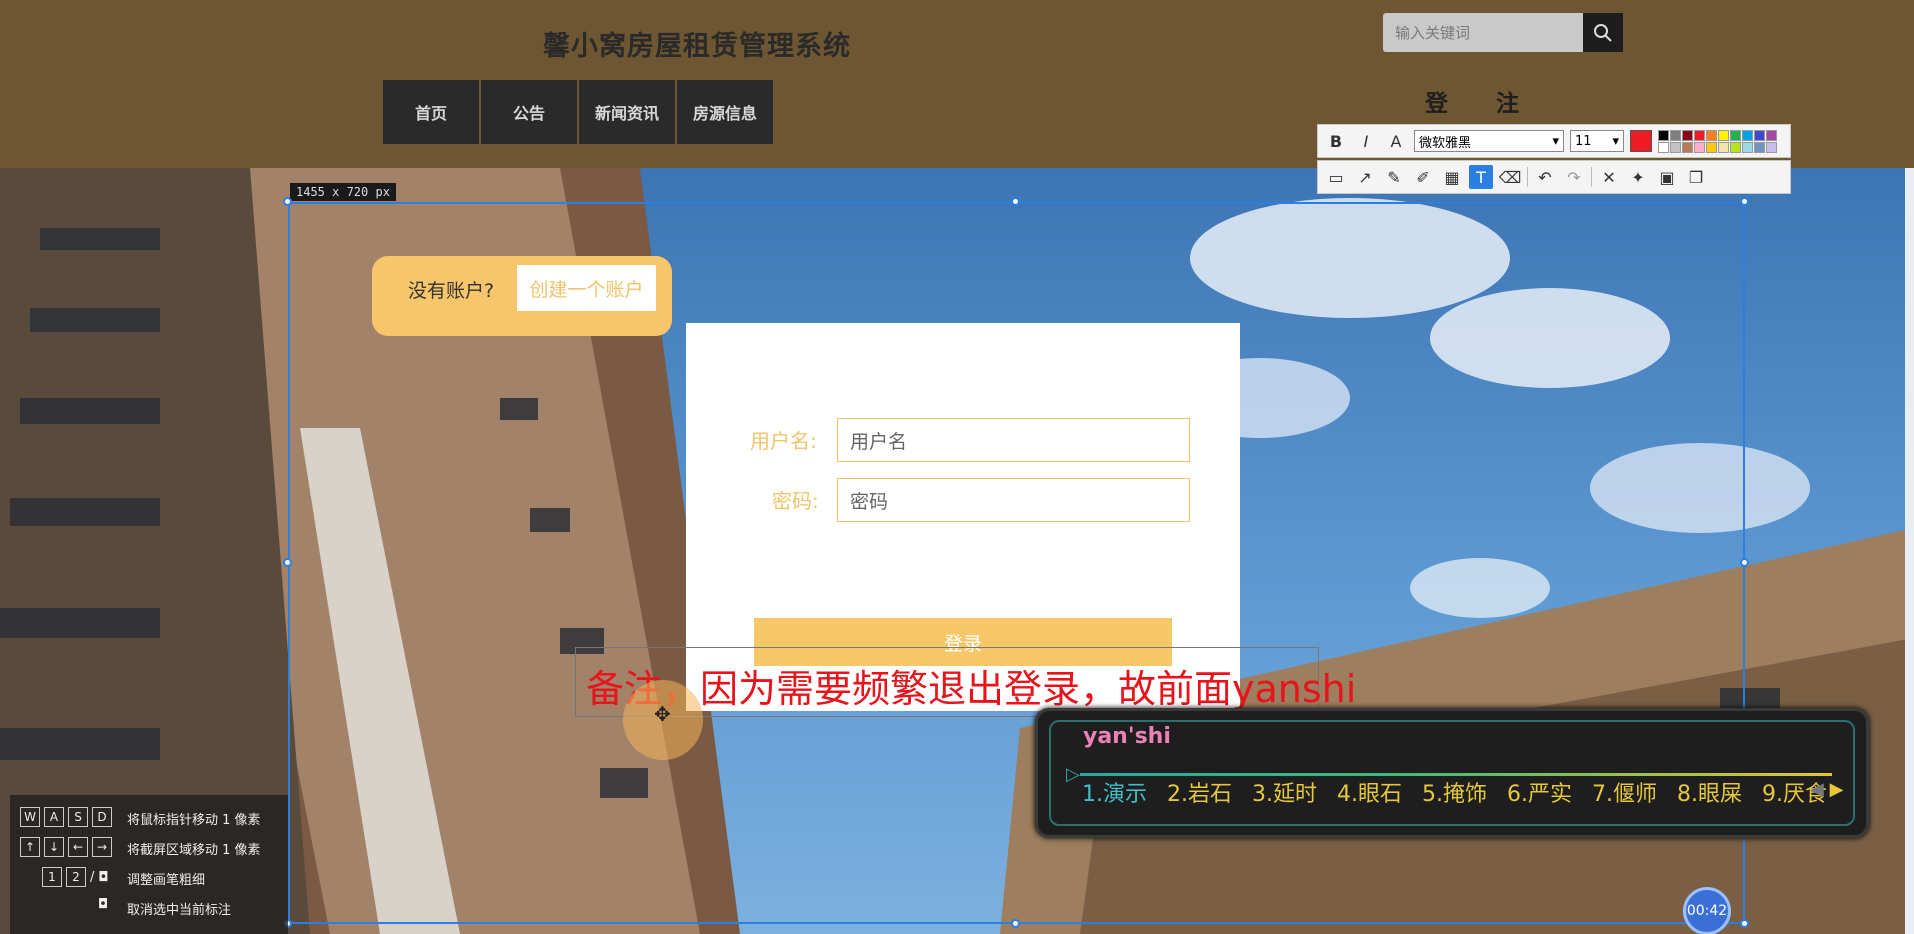  I want to click on shortcut-row: ↑ ↓ ← →, so click(66, 847).